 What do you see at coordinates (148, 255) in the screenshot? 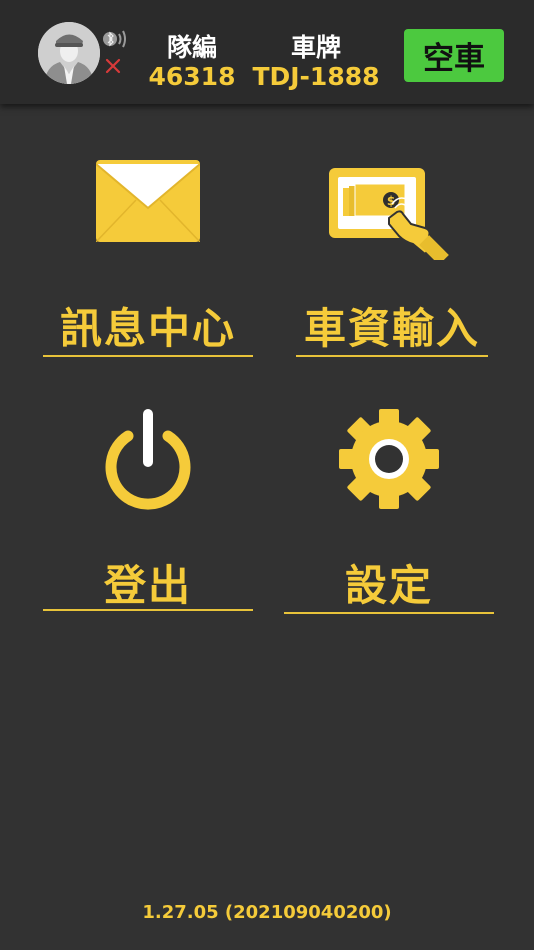
I see `message-center-button: 訊息中心` at bounding box center [148, 255].